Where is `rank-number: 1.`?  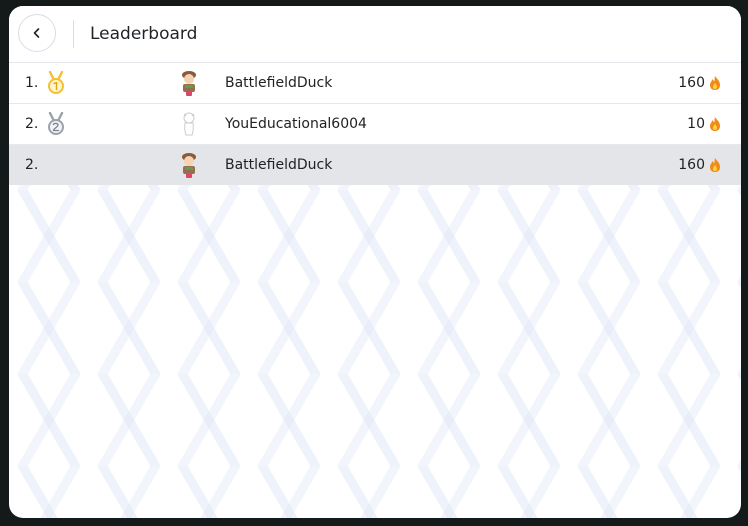 rank-number: 1. is located at coordinates (32, 83).